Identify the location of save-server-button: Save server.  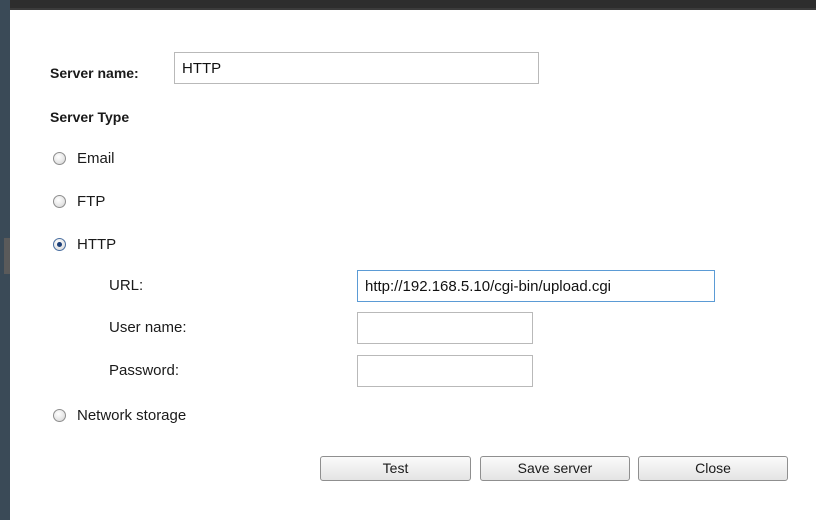
(555, 468).